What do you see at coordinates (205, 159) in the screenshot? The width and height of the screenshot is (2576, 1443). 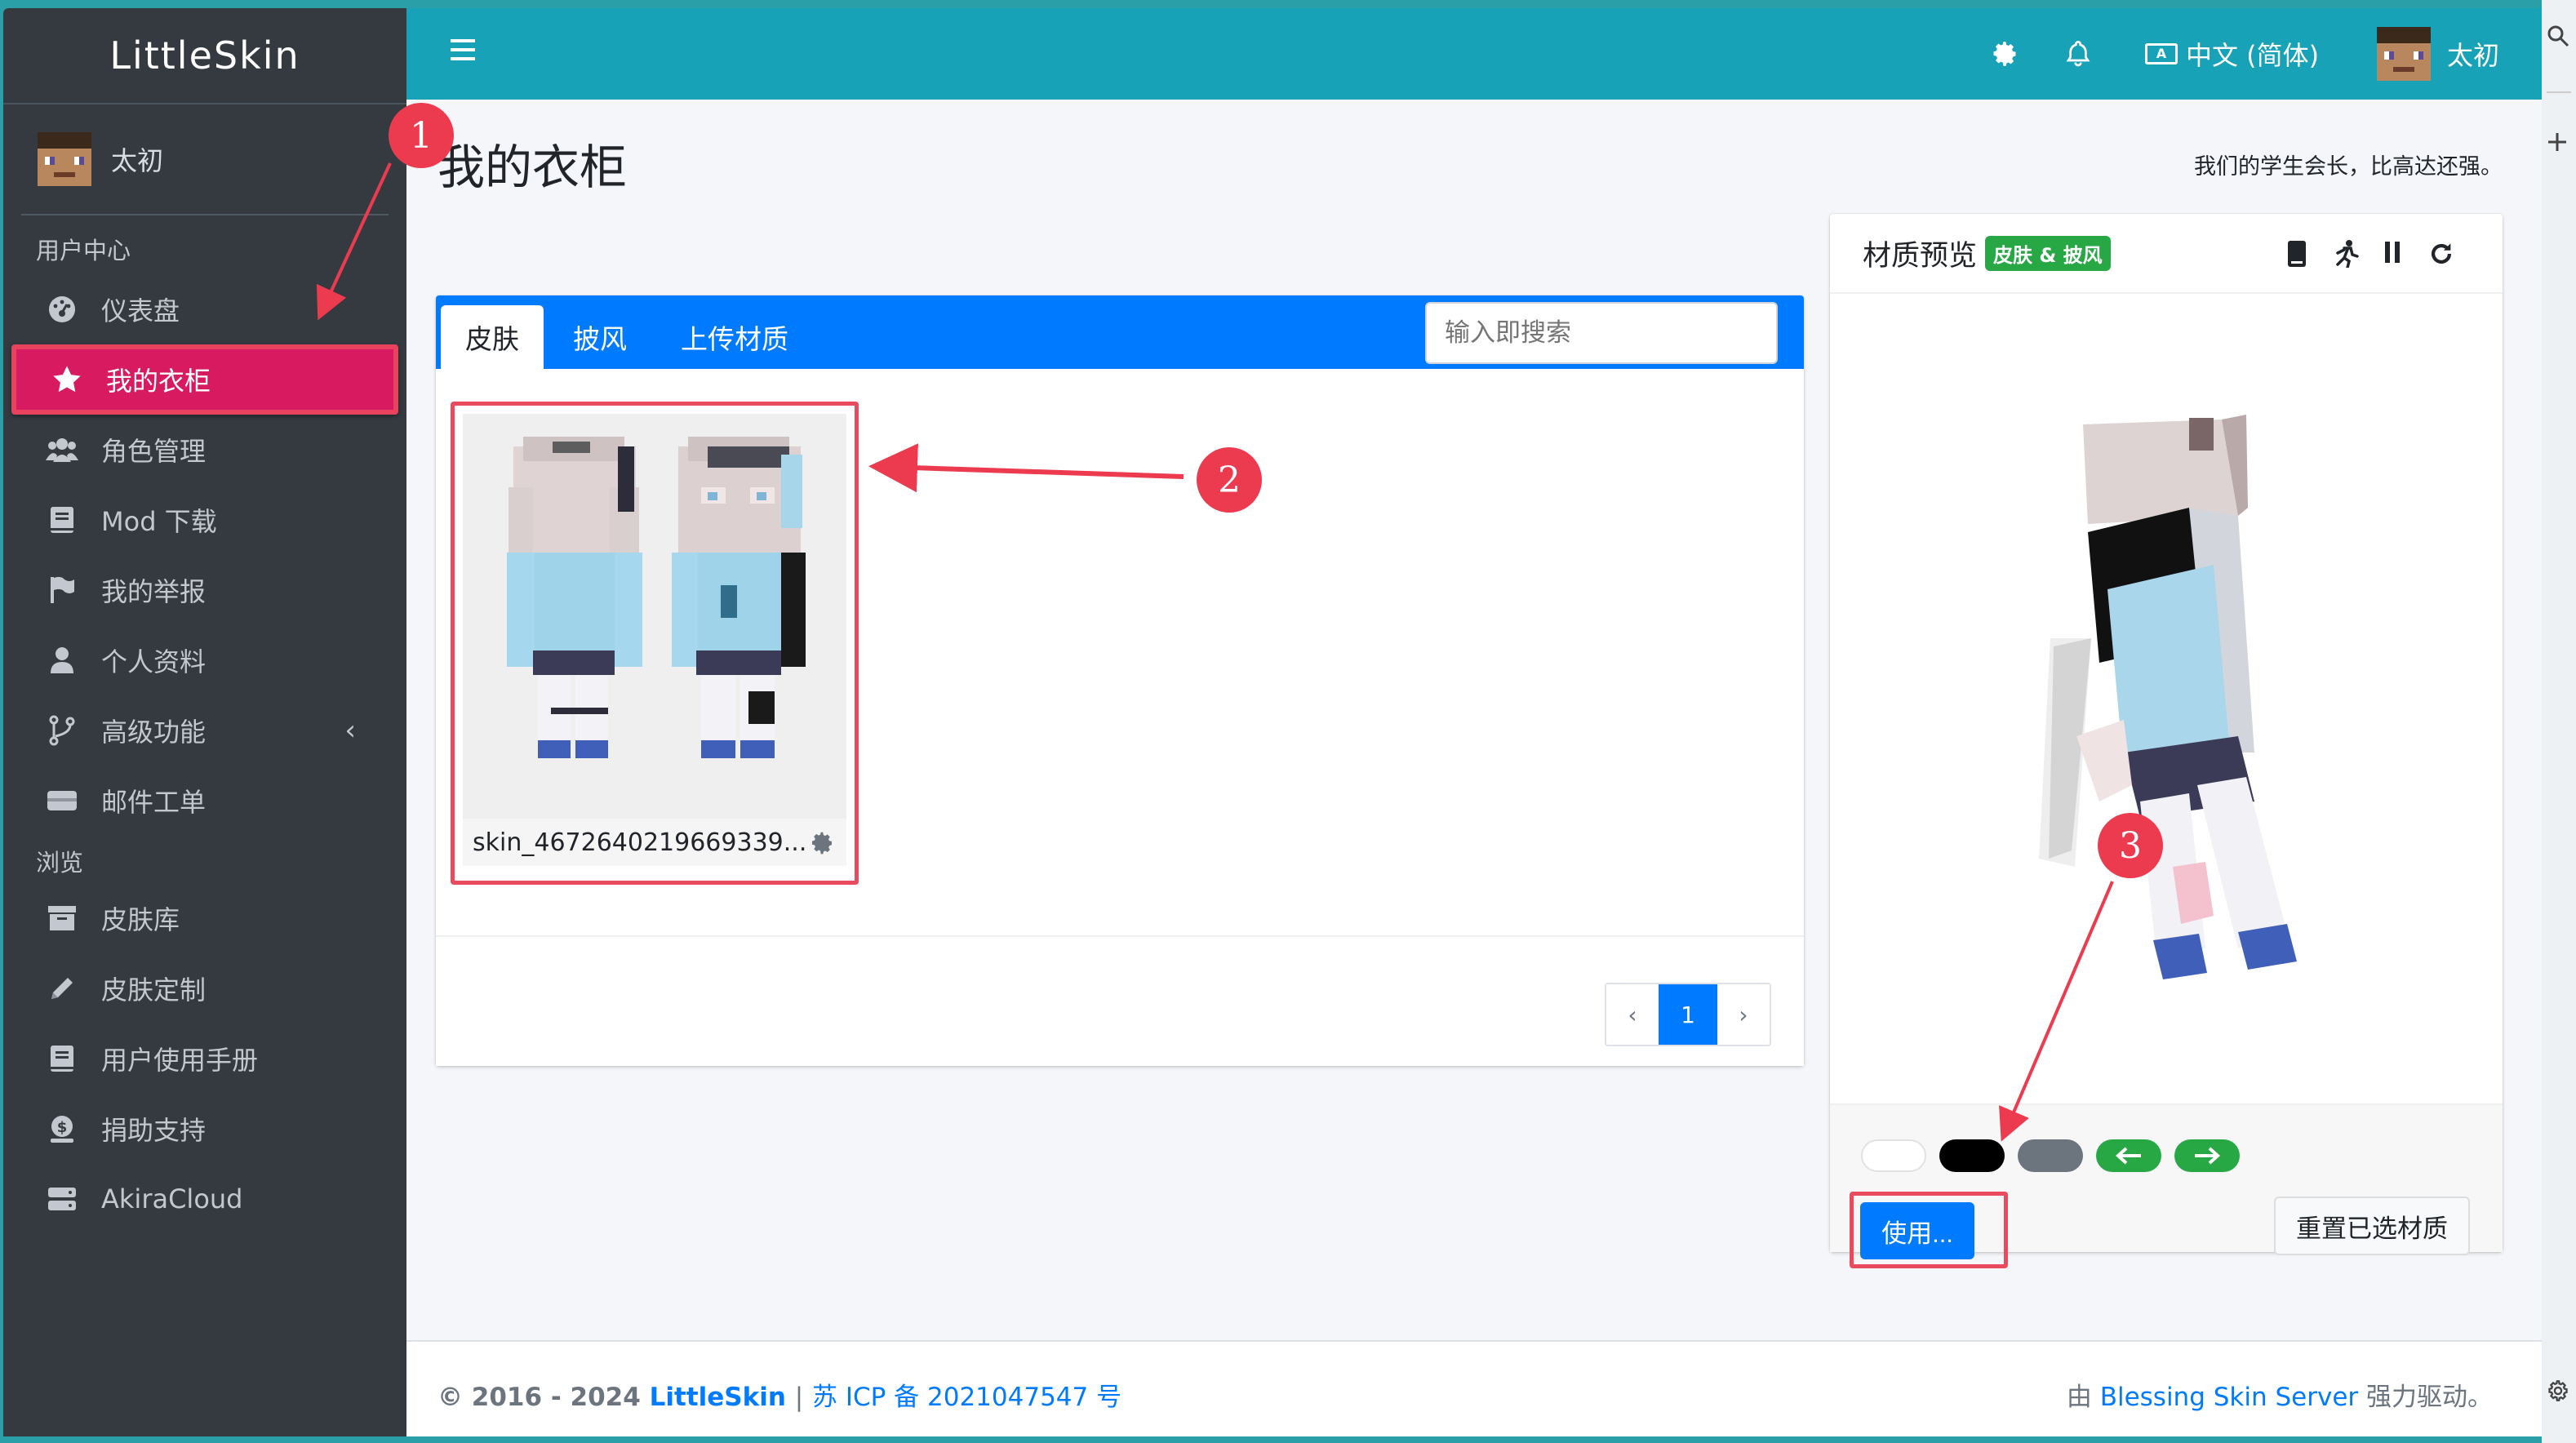 I see `sidebar-user-panel: 太初` at bounding box center [205, 159].